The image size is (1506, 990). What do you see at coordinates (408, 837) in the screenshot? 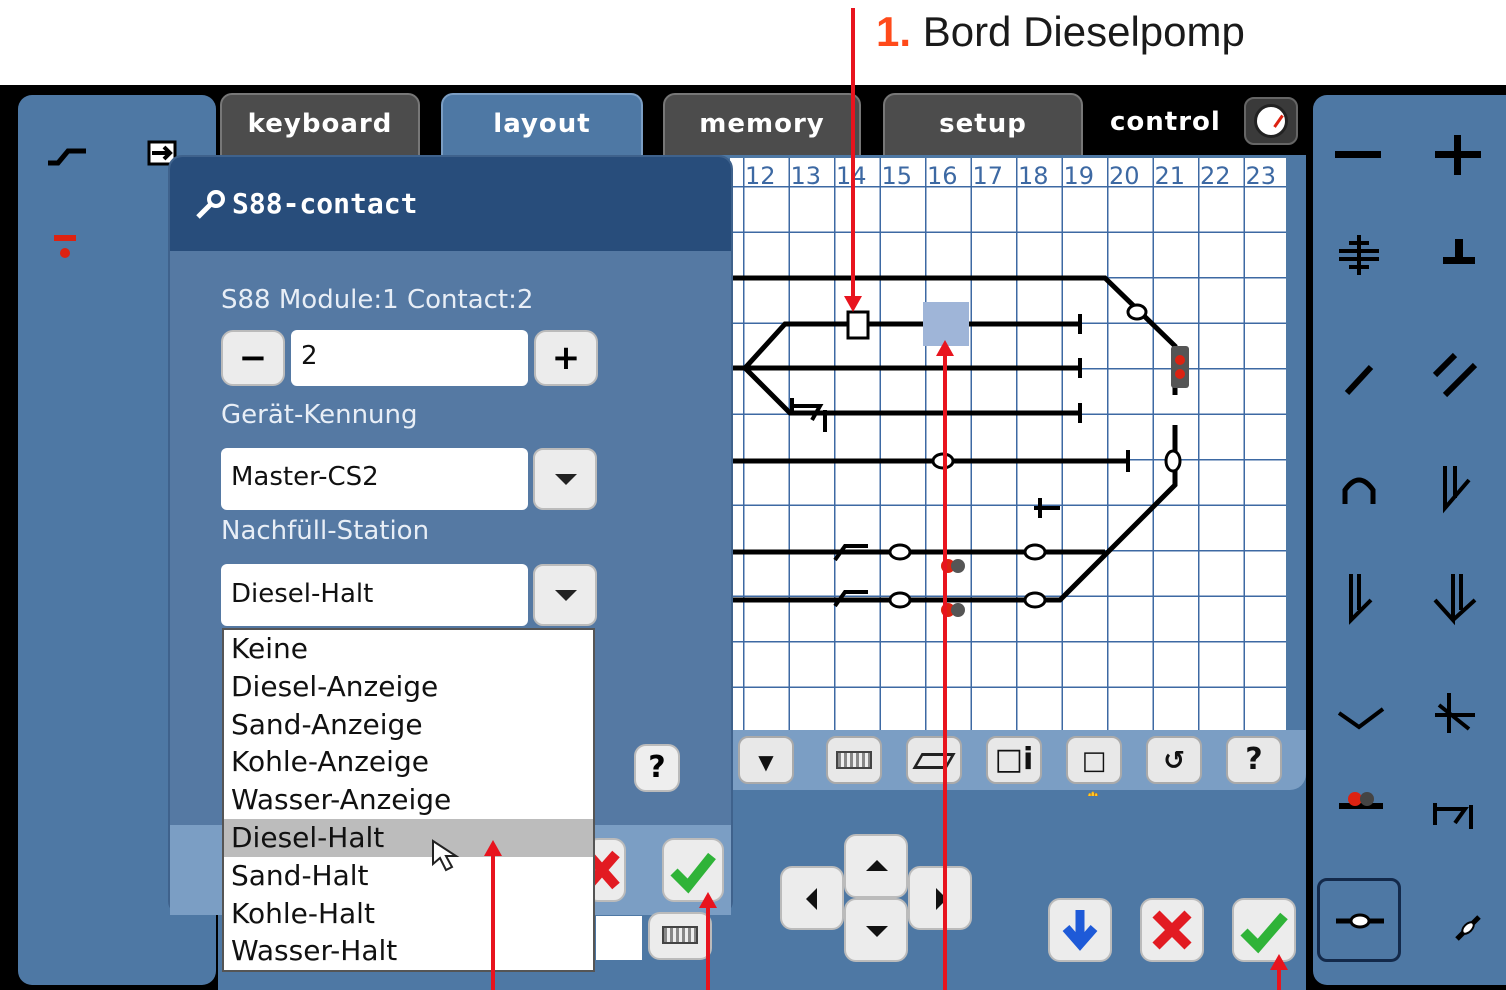
I see `dropdown-option: Diesel-Halt` at bounding box center [408, 837].